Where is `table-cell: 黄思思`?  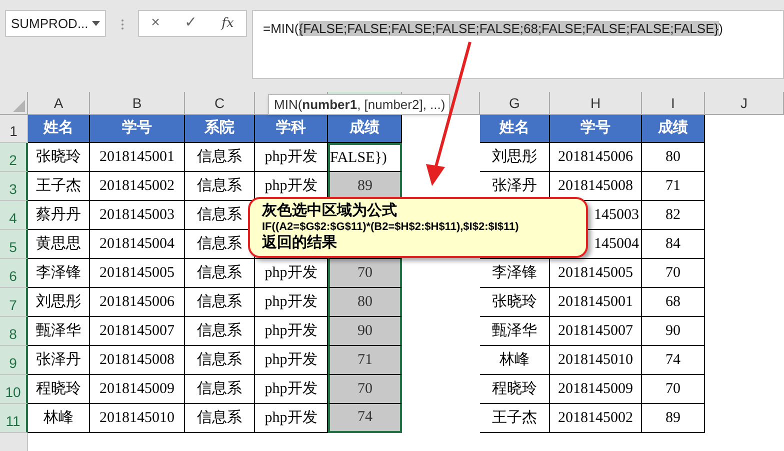 table-cell: 黄思思 is located at coordinates (59, 244).